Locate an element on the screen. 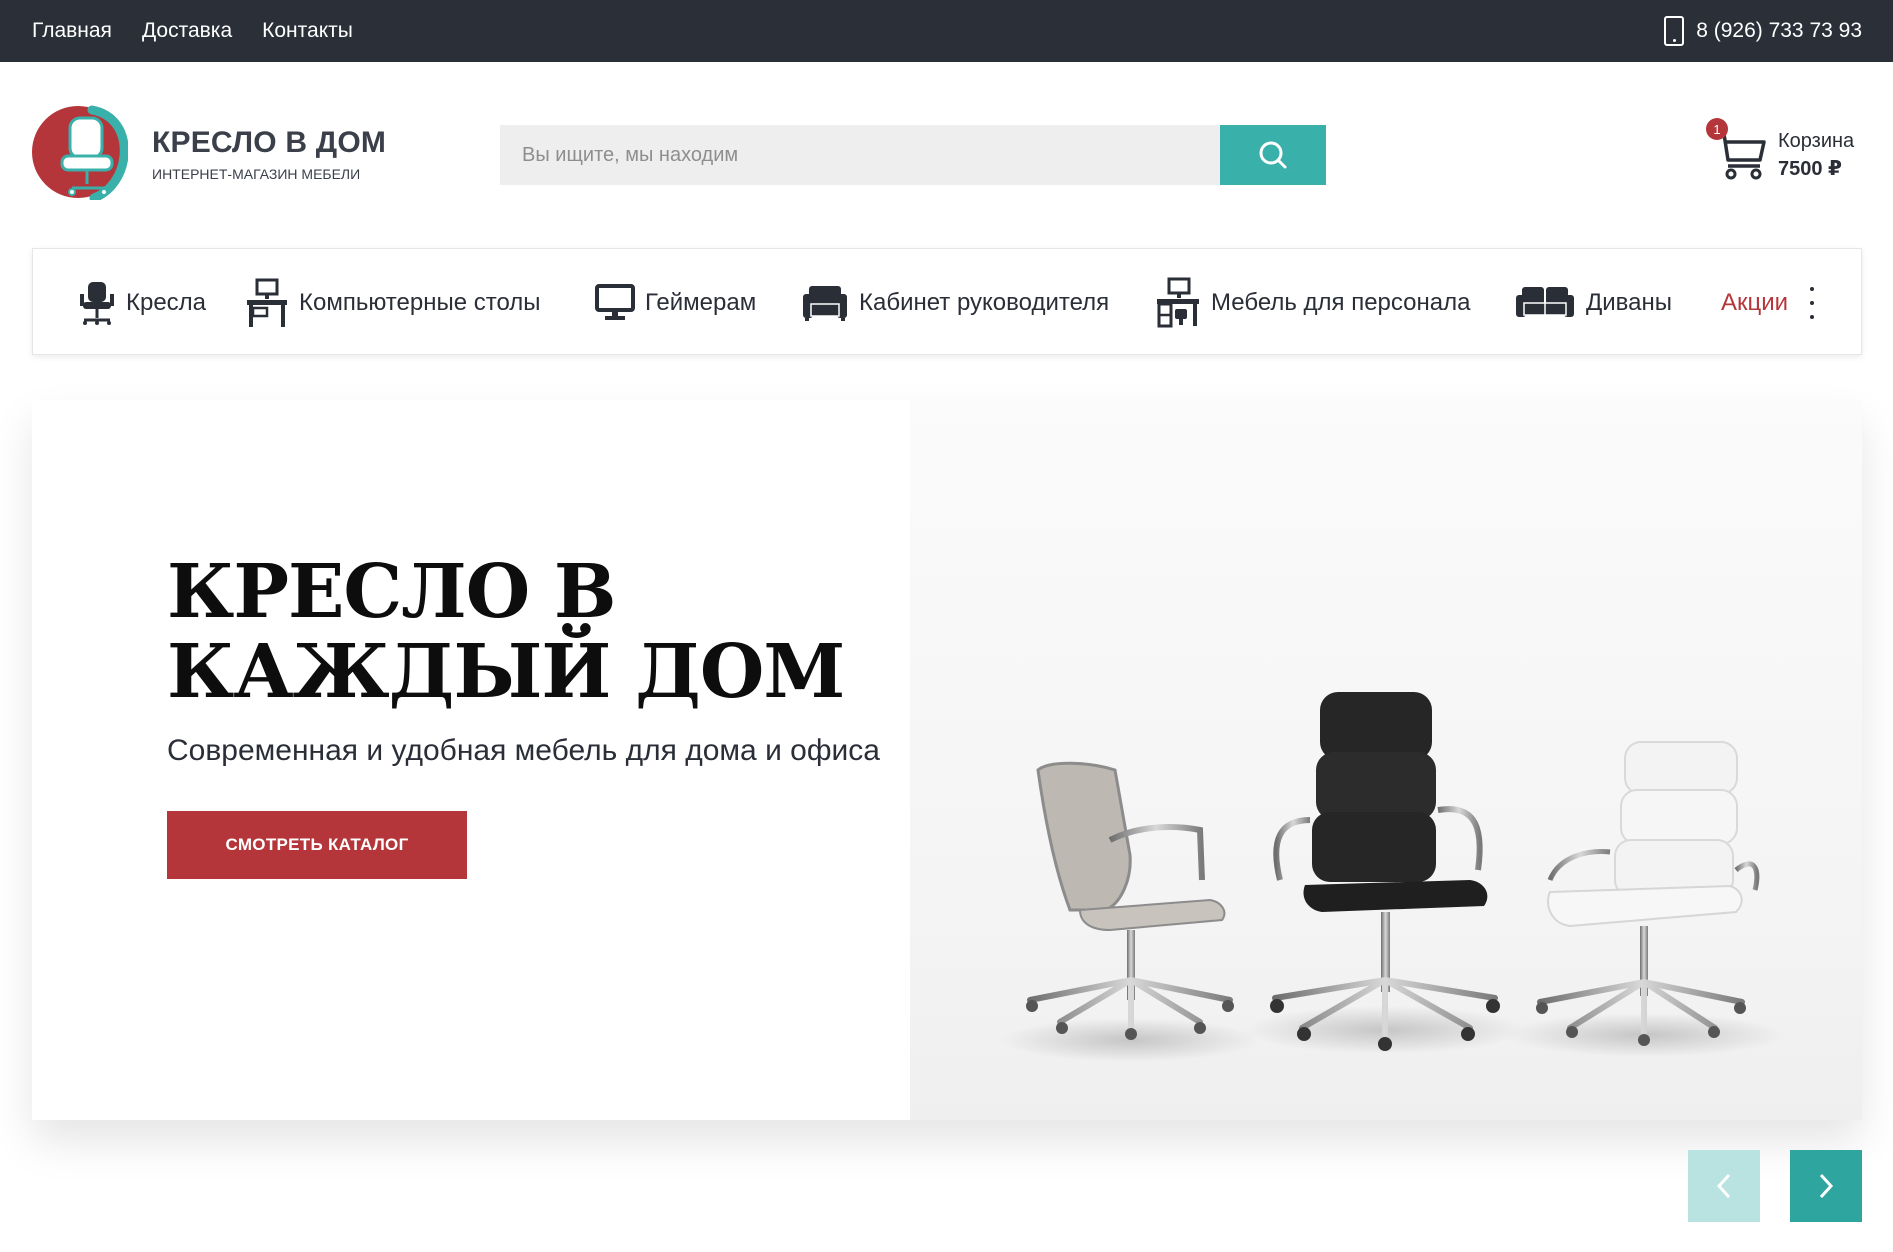  computer-desk-icon is located at coordinates (267, 302).